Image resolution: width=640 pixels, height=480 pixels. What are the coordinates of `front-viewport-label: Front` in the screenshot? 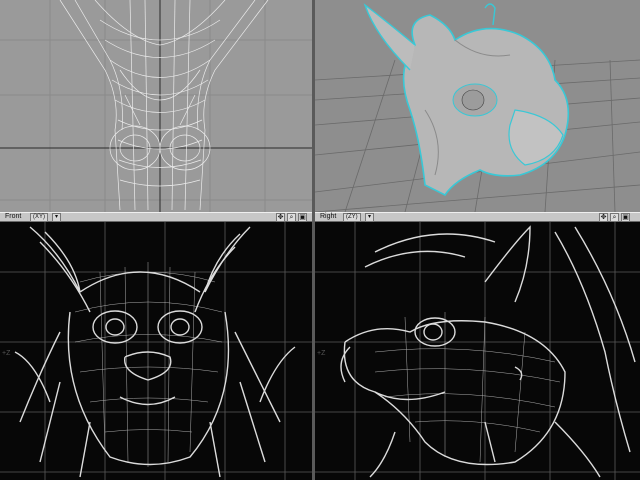 It's located at (13, 216).